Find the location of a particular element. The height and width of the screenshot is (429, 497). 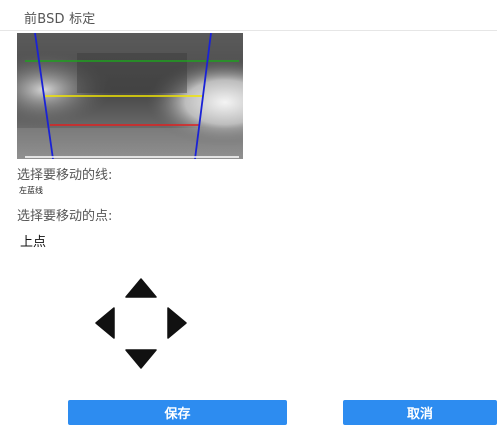

save-button: 保存 is located at coordinates (177, 412).